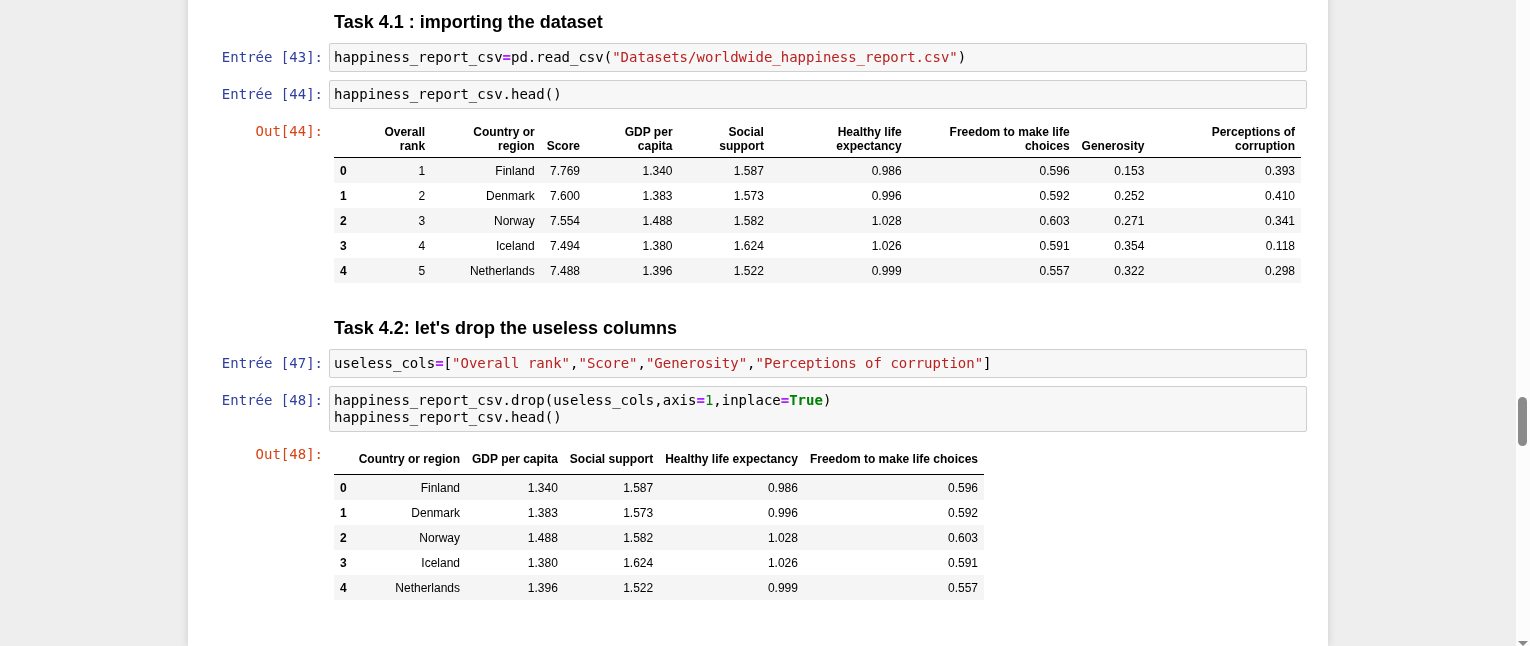 This screenshot has height=646, width=1530. Describe the element at coordinates (818, 94) in the screenshot. I see `code-cell: happiness_report_csv.head()` at that location.